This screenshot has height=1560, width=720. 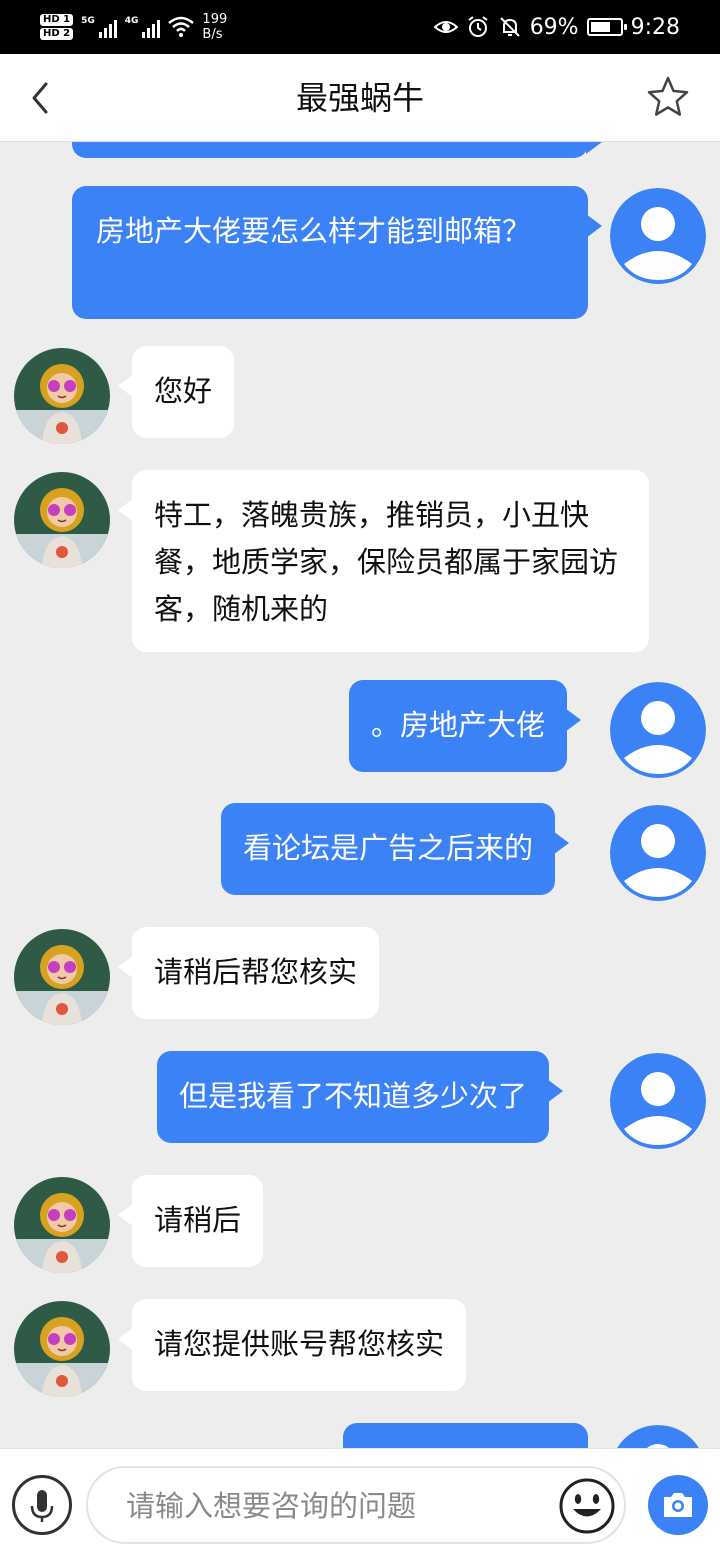 What do you see at coordinates (353, 1096) in the screenshot?
I see `message-text: 但是我看了不知道多少次了` at bounding box center [353, 1096].